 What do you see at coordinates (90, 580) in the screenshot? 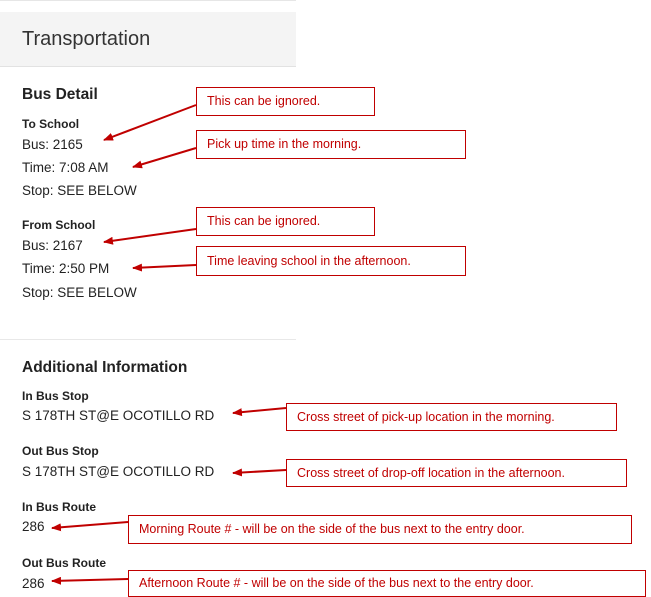
I see `arrow-out-route` at bounding box center [90, 580].